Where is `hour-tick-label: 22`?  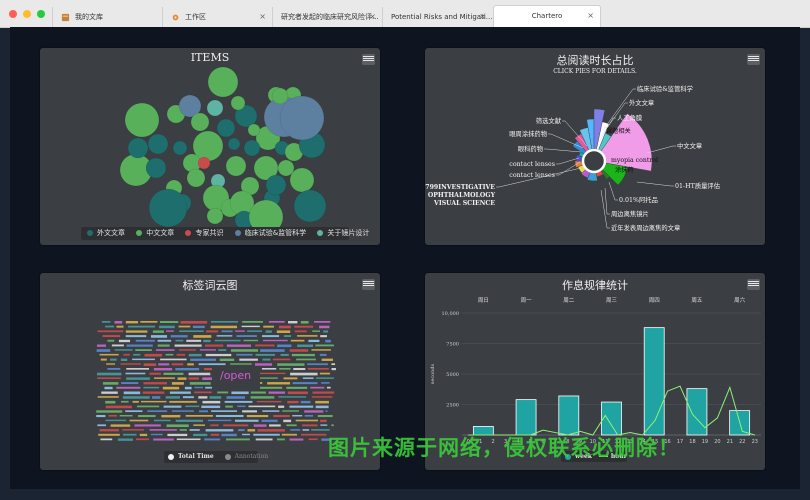 hour-tick-label: 22 is located at coordinates (742, 442).